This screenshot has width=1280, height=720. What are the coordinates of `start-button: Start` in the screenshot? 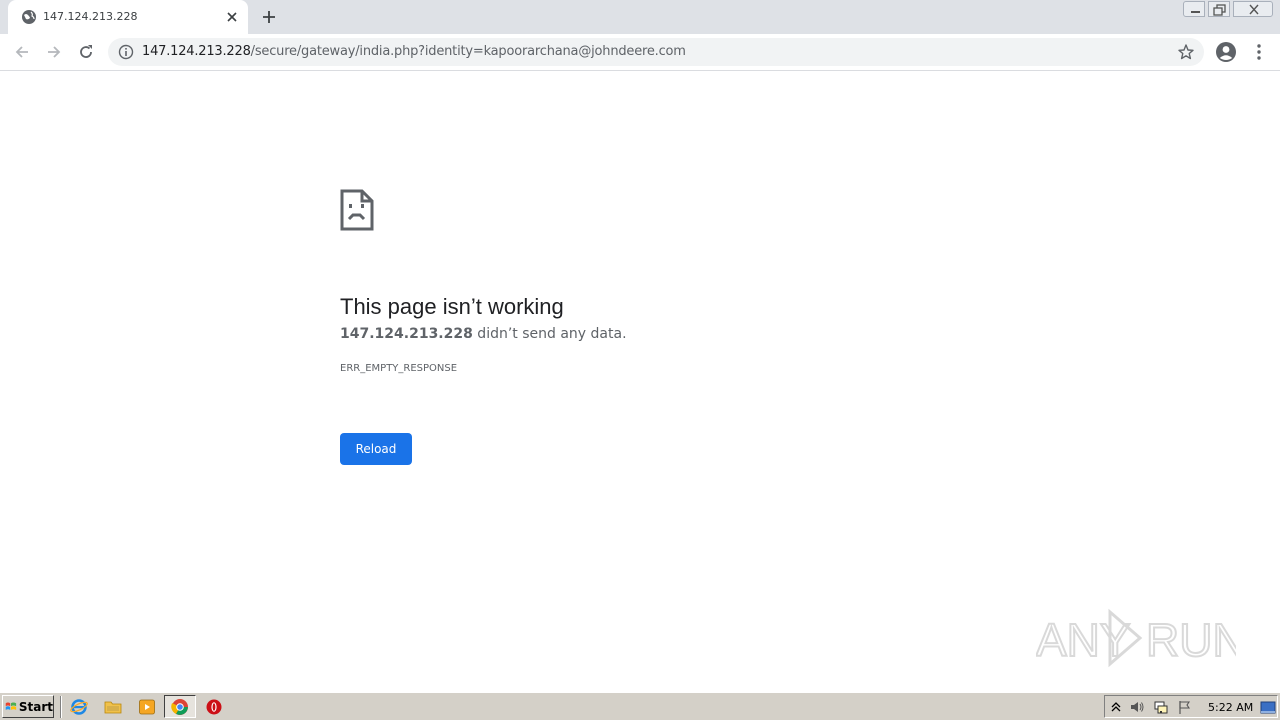 It's located at (28, 706).